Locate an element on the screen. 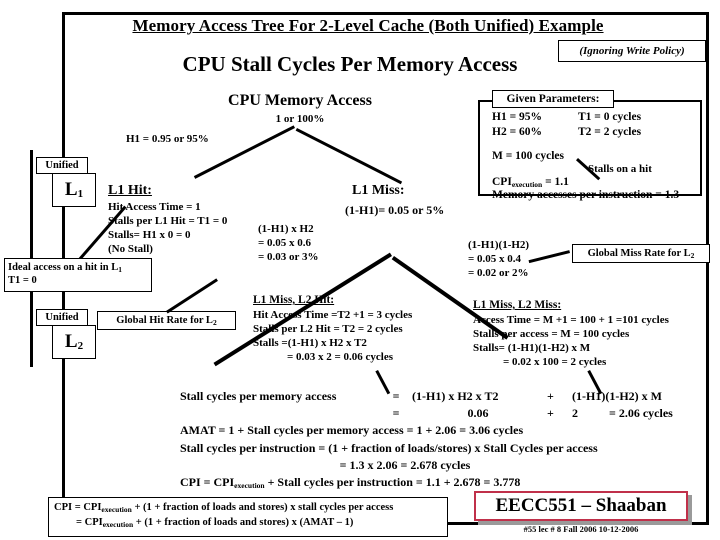 Image resolution: width=720 pixels, height=540 pixels. calc-stall-plus2: + is located at coordinates (550, 413).